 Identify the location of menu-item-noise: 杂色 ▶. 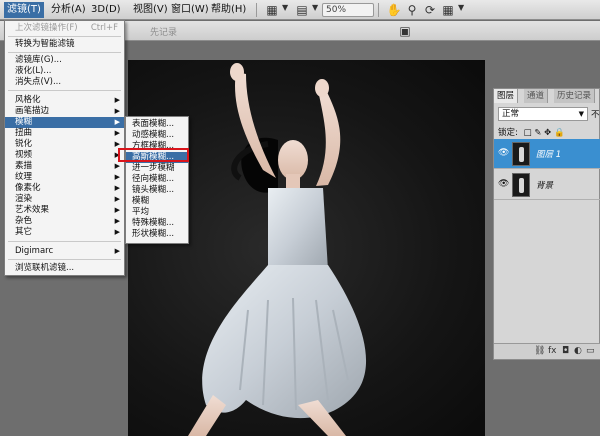
(64, 221).